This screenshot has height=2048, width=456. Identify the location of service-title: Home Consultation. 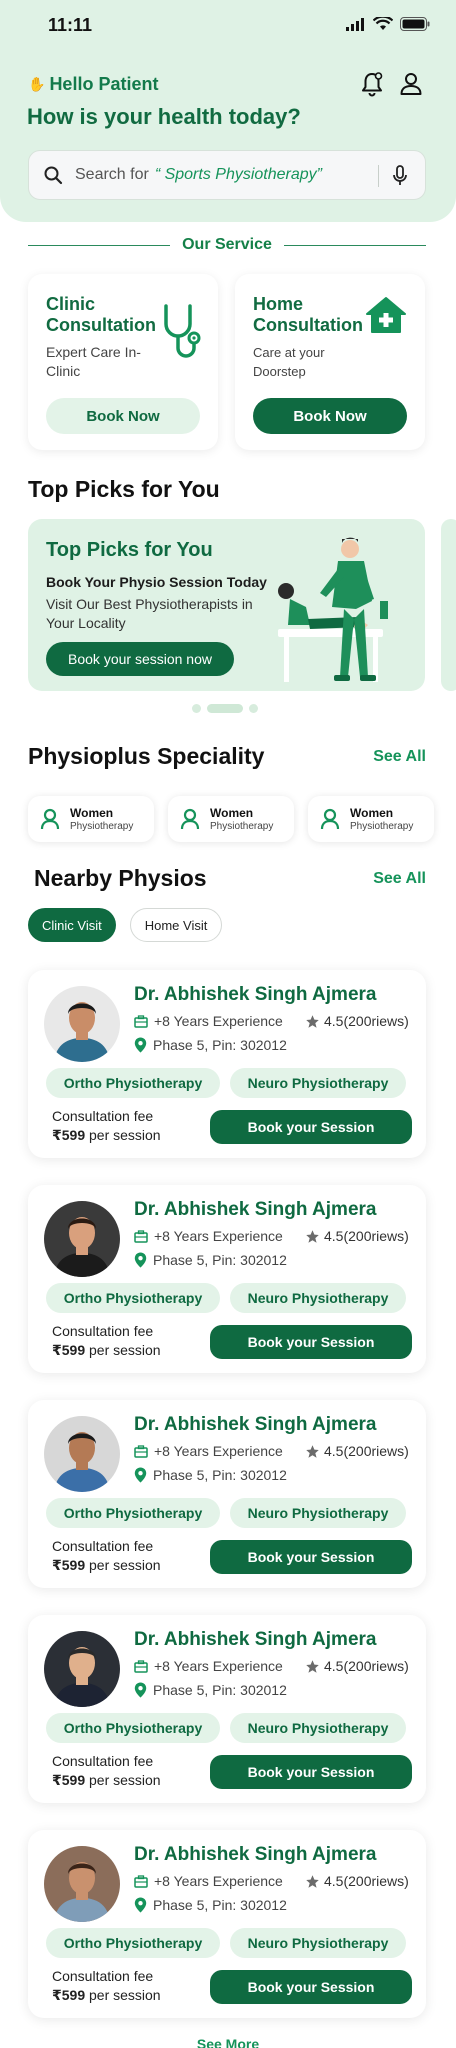
(308, 314).